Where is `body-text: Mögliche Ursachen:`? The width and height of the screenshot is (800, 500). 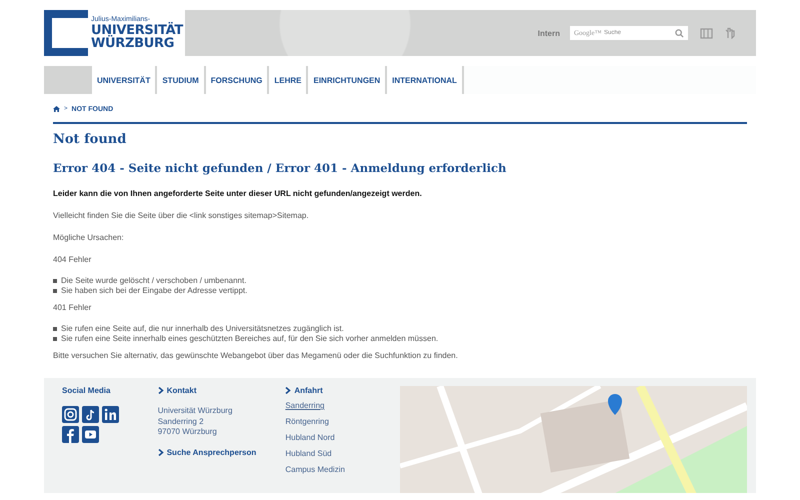
body-text: Mögliche Ursachen: is located at coordinates (89, 238).